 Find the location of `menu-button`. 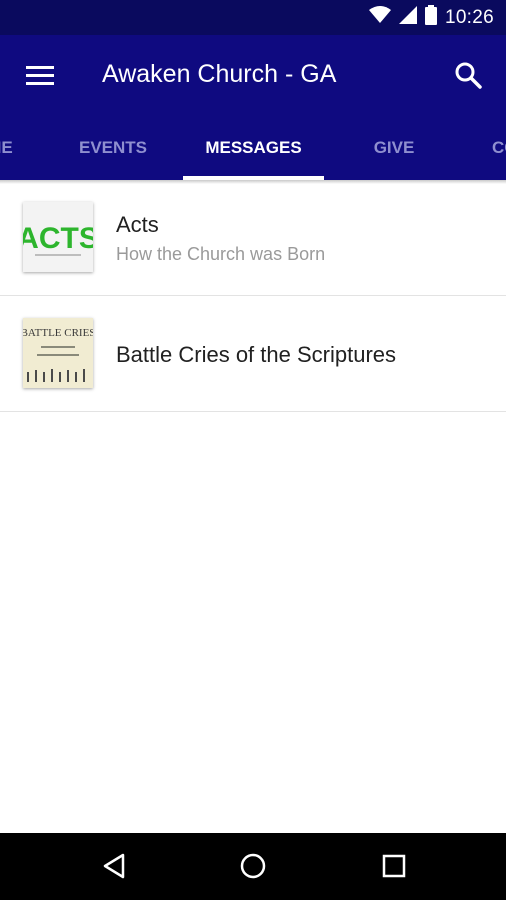

menu-button is located at coordinates (40, 75).